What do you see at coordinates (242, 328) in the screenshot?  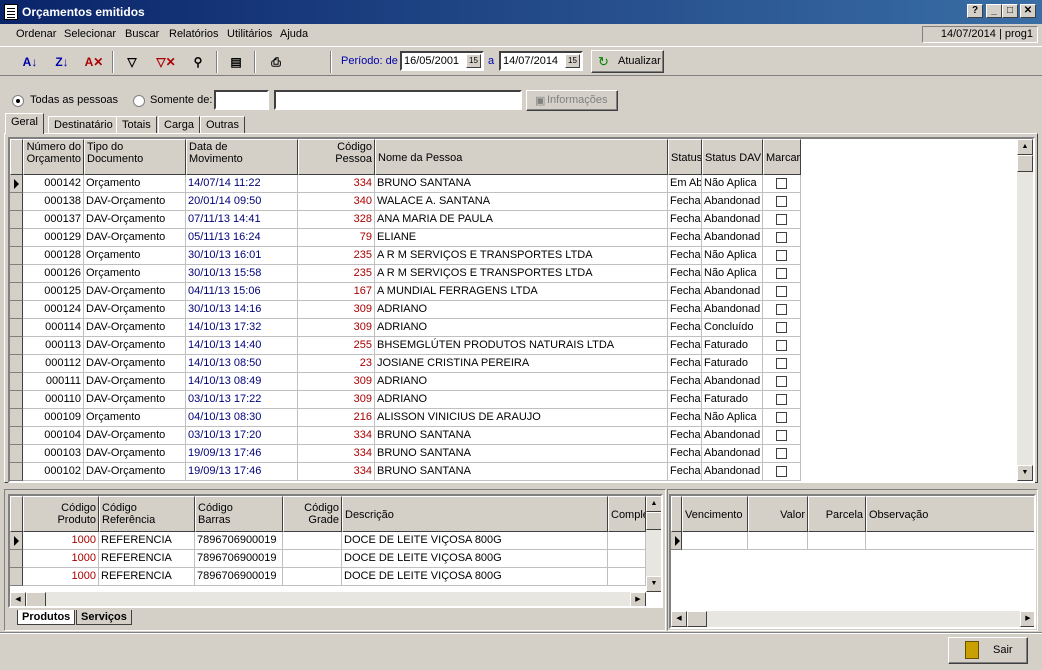 I see `cell-data: 14/10/13 17:32` at bounding box center [242, 328].